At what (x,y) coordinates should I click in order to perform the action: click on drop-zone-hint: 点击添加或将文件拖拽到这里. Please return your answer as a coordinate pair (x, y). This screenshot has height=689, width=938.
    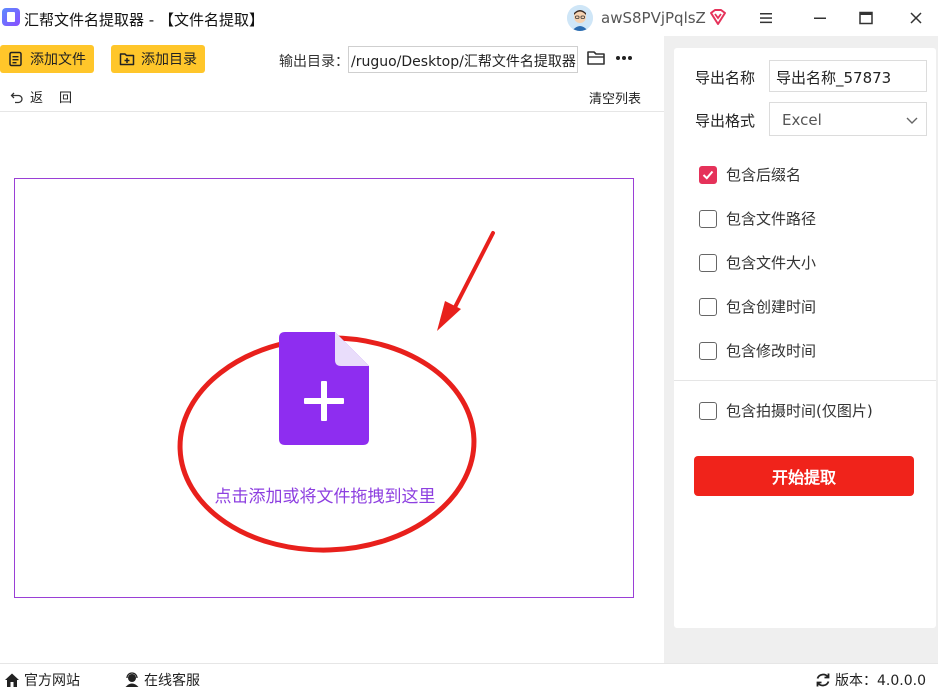
    Looking at the image, I should click on (325, 497).